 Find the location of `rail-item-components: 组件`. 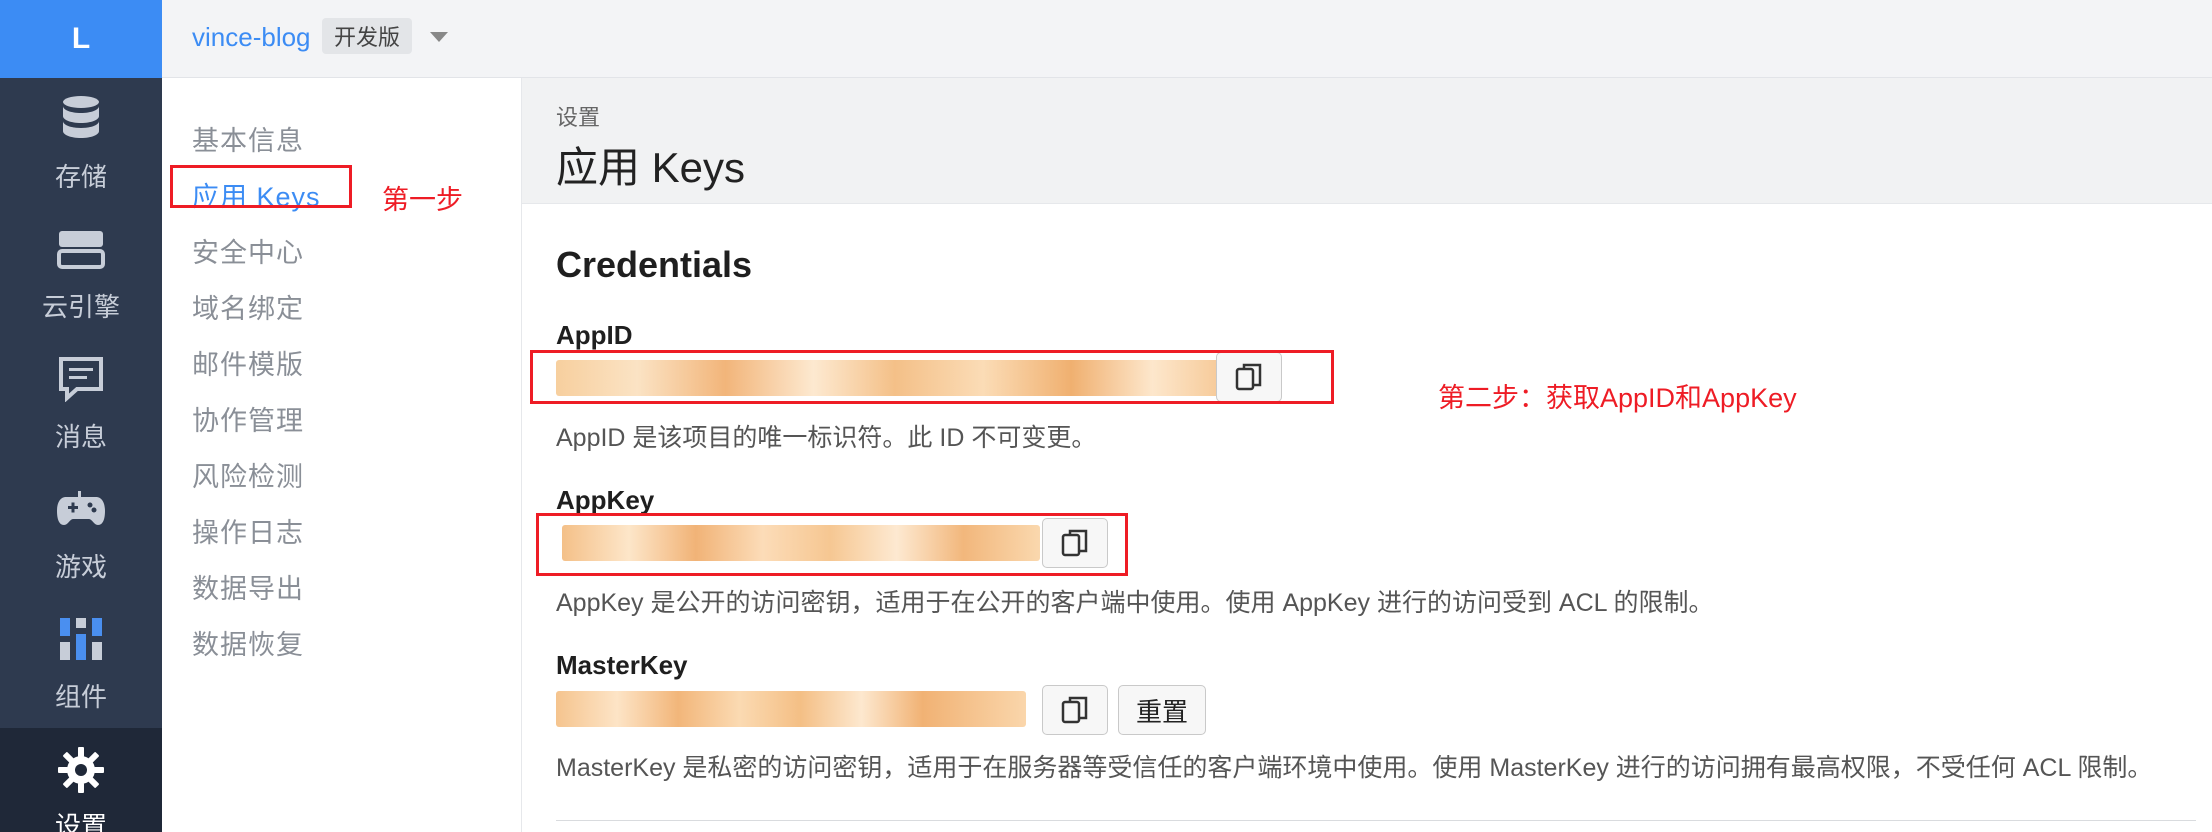

rail-item-components: 组件 is located at coordinates (81, 663).